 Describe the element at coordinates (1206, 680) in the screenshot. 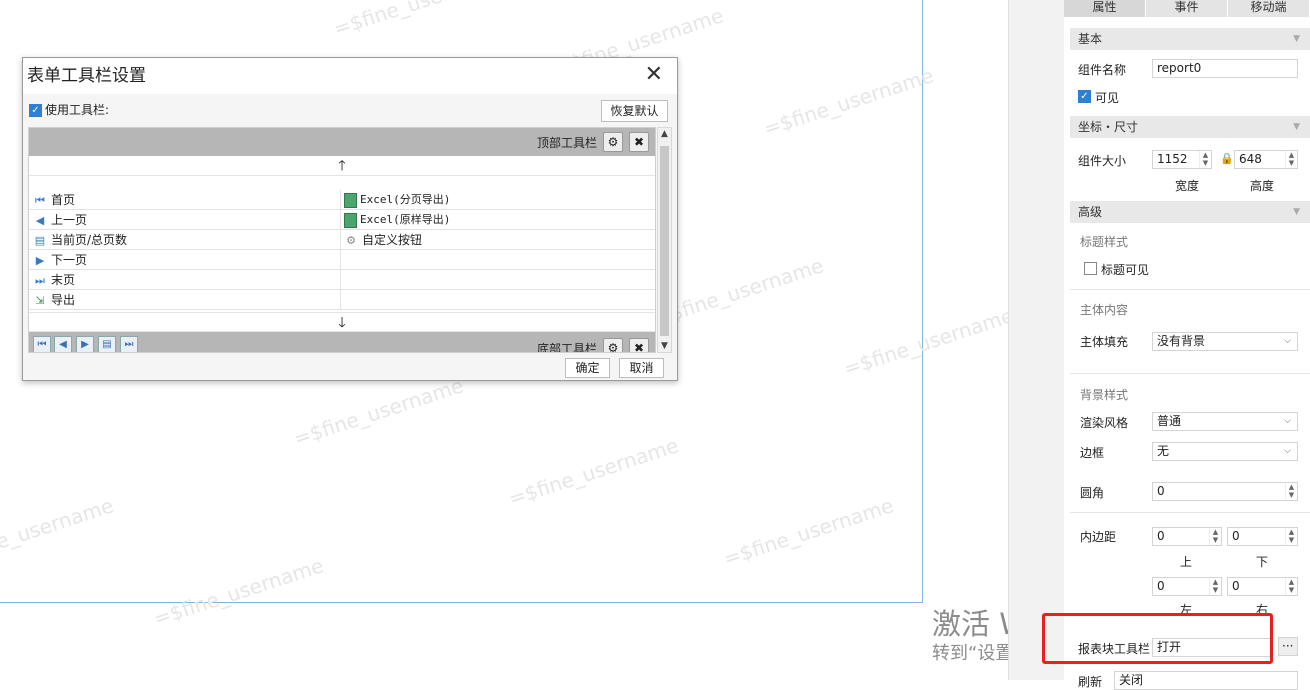

I see `refresh-select: 关闭` at that location.